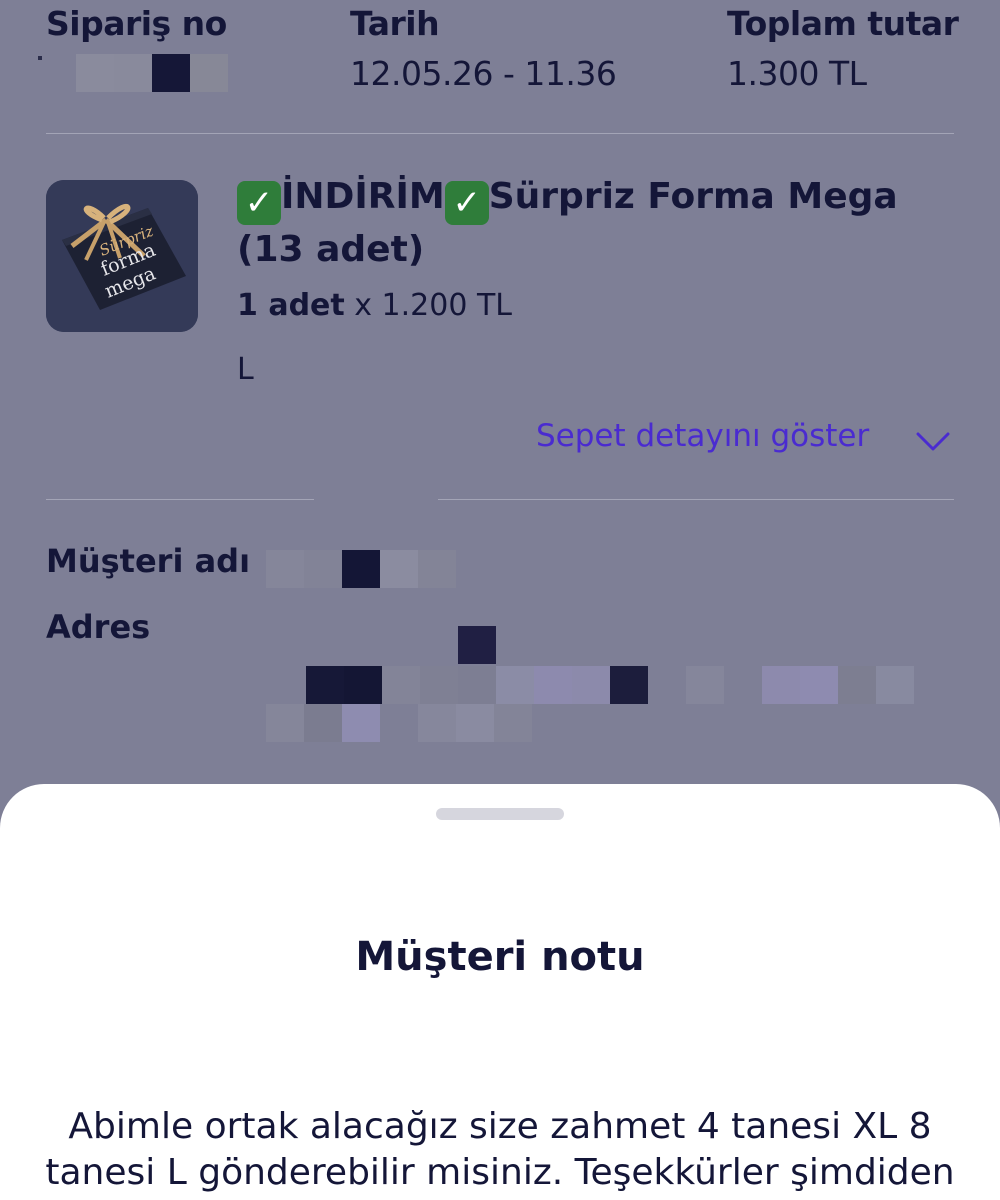  I want to click on section-divider-right, so click(696, 499).